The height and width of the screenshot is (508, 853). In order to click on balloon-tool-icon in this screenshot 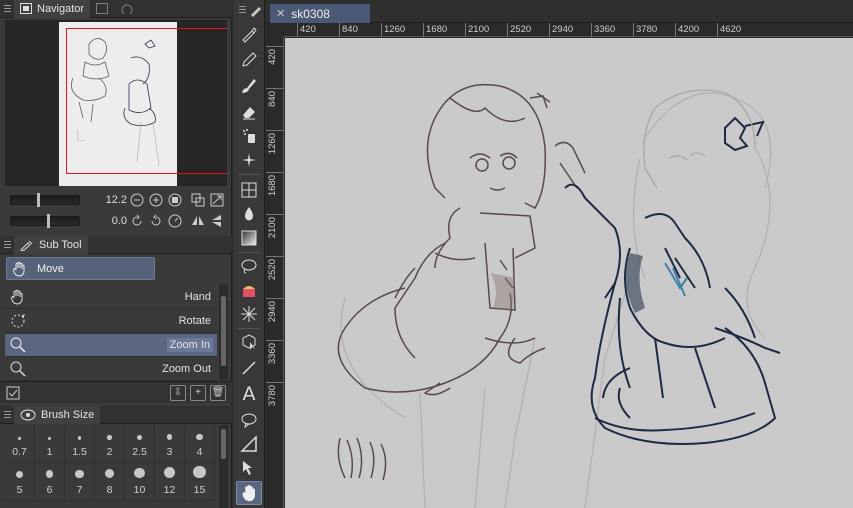, I will do `click(249, 420)`.